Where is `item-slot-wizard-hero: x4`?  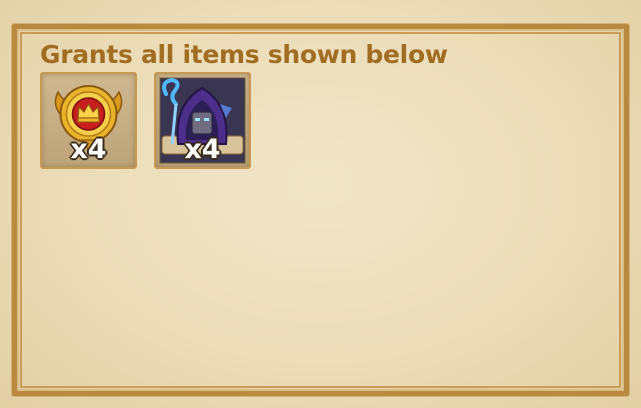
item-slot-wizard-hero: x4 is located at coordinates (202, 120).